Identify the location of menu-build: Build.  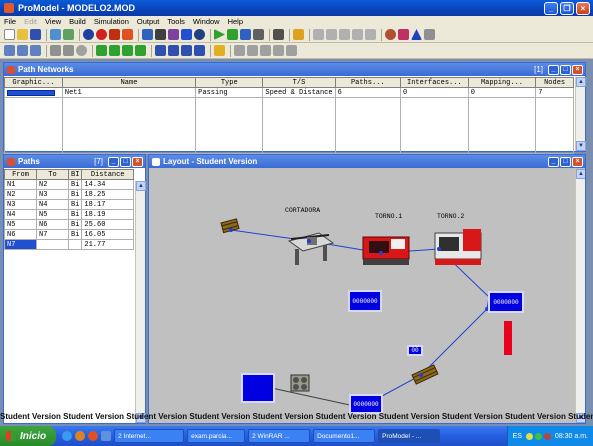
(77, 21).